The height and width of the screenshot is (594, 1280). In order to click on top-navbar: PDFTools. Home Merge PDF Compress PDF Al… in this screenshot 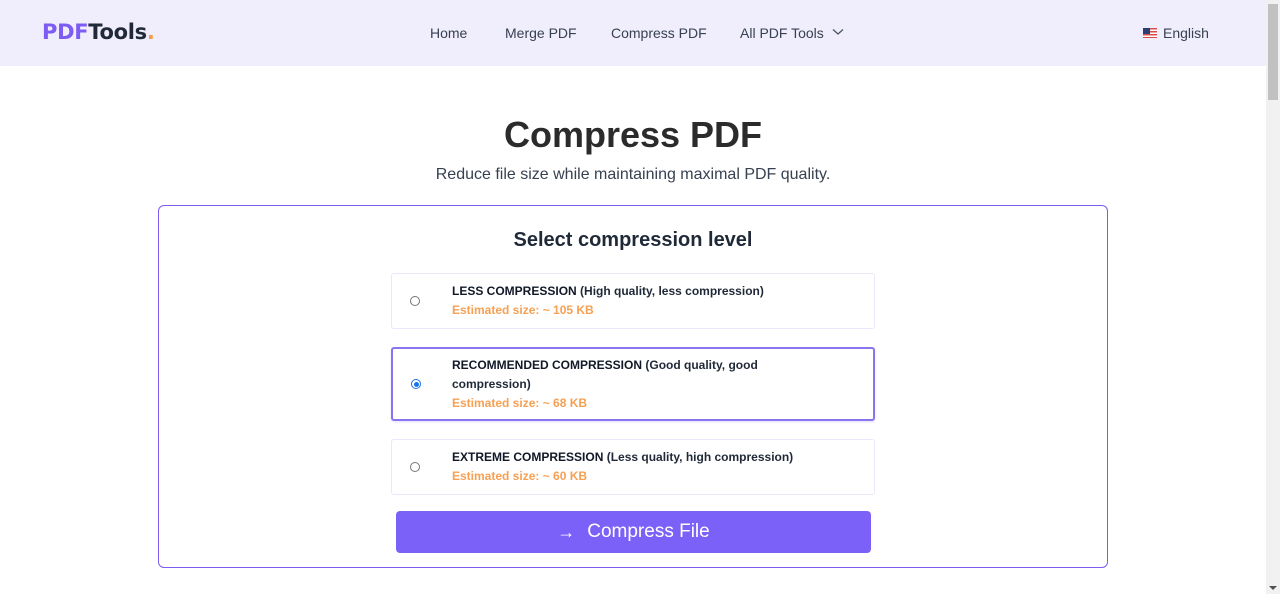, I will do `click(633, 33)`.